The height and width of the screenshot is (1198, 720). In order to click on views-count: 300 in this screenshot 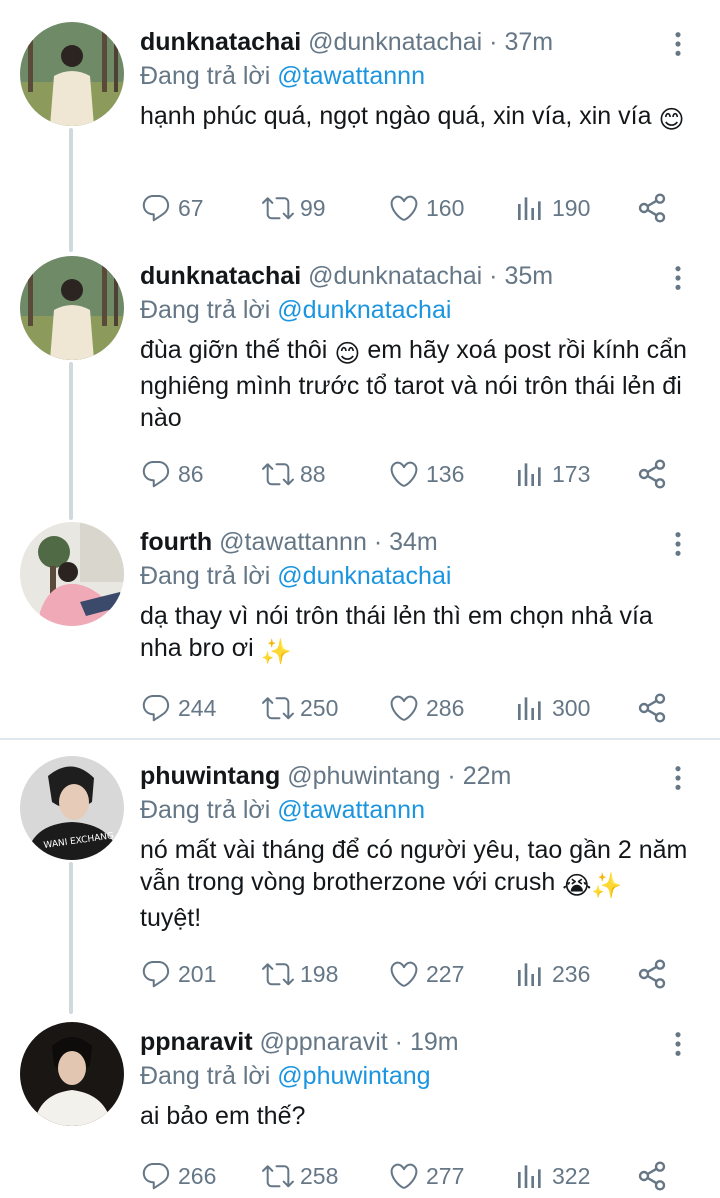, I will do `click(571, 707)`.